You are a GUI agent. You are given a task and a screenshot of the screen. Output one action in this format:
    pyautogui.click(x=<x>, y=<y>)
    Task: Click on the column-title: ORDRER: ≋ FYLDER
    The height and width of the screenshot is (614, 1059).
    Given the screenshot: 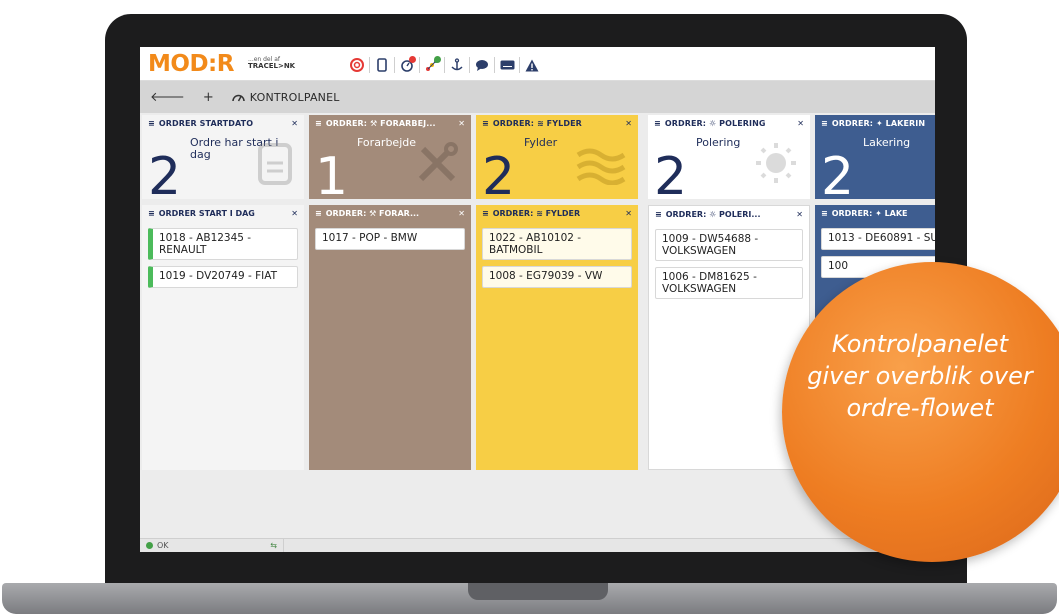 What is the action you would take?
    pyautogui.click(x=536, y=213)
    